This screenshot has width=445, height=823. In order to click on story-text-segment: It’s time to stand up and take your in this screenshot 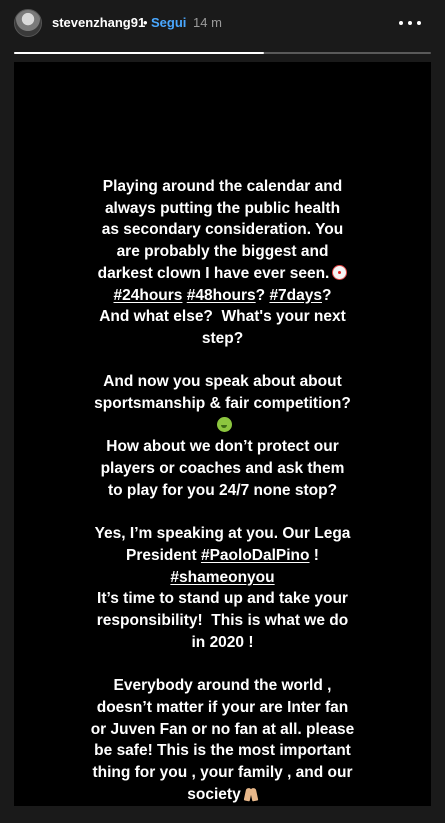, I will do `click(222, 599)`.